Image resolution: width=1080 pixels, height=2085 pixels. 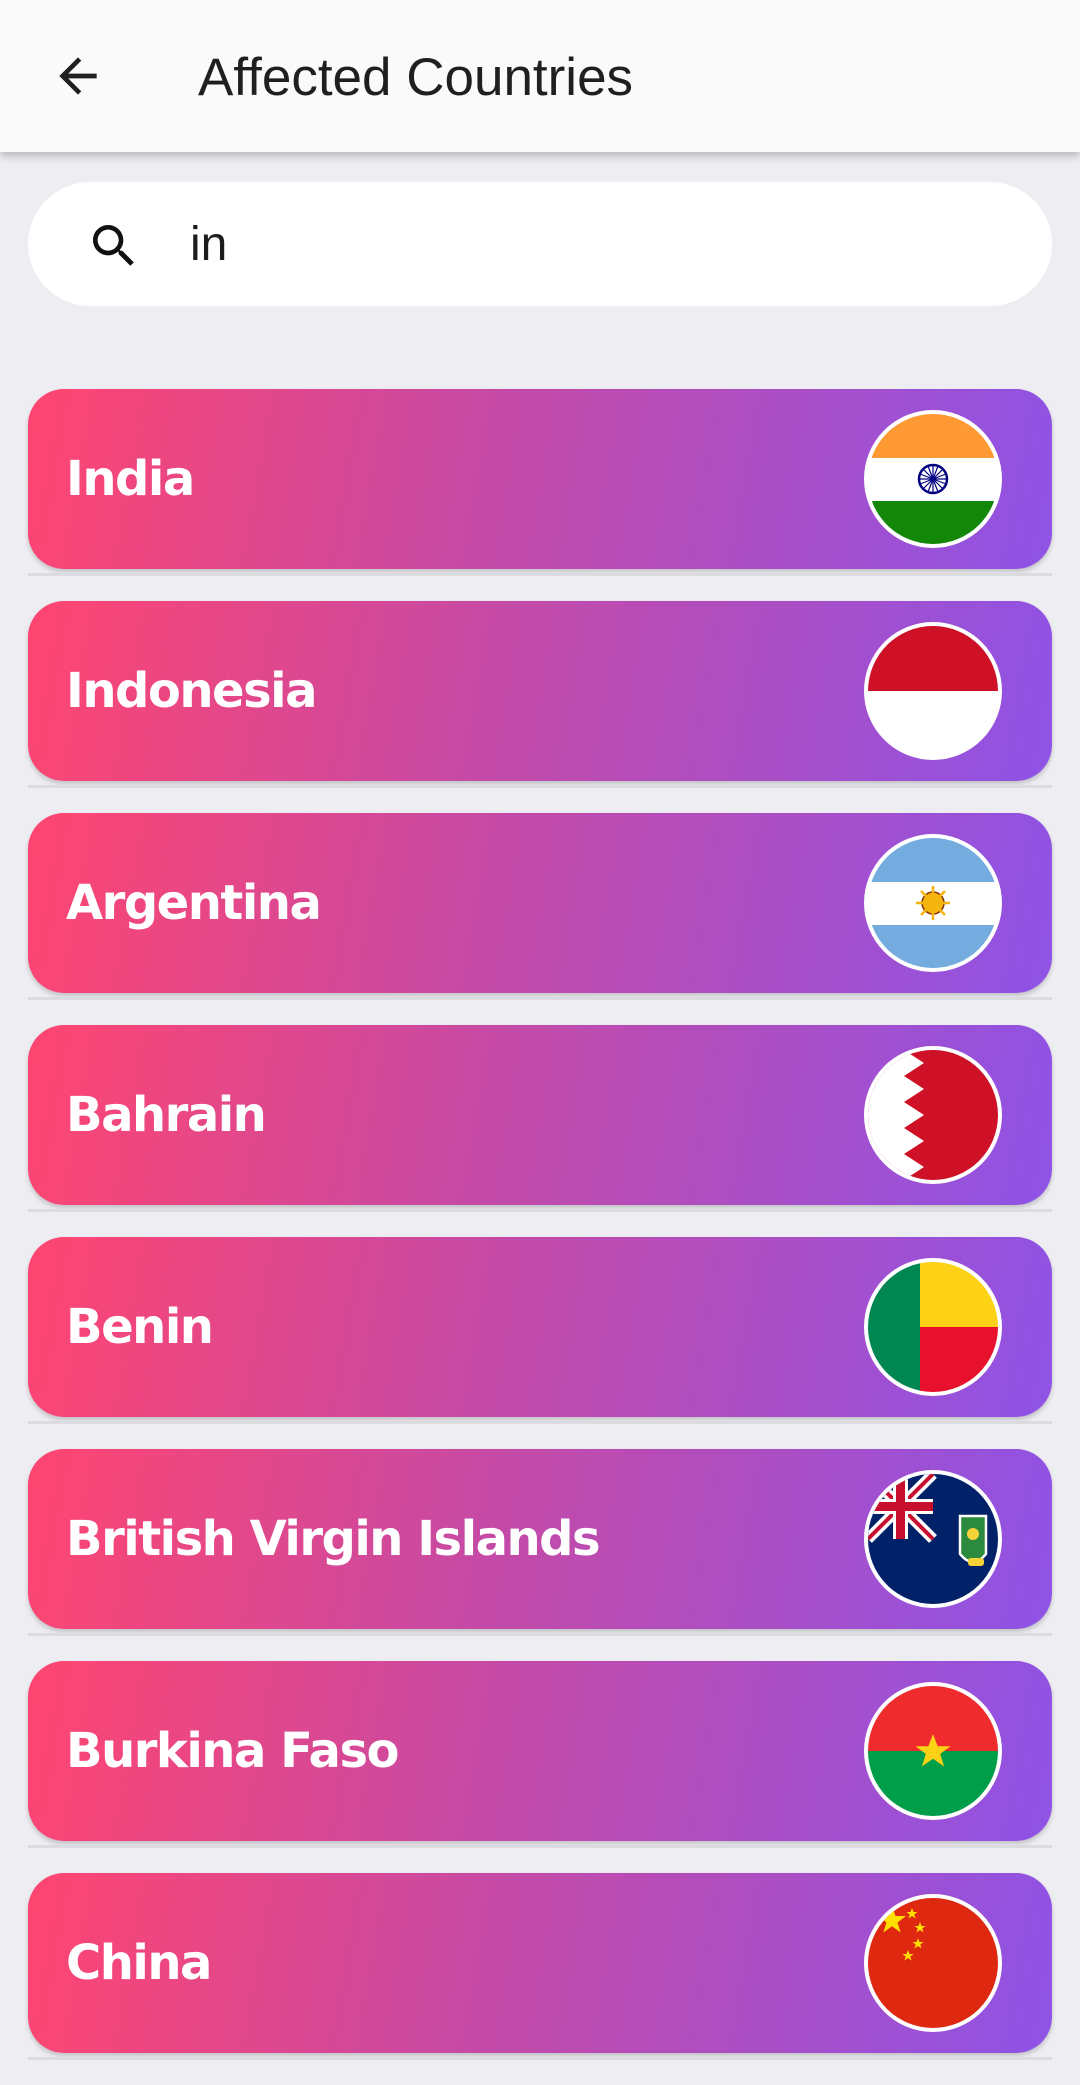 I want to click on list-item: Burkina Faso, so click(x=540, y=1767).